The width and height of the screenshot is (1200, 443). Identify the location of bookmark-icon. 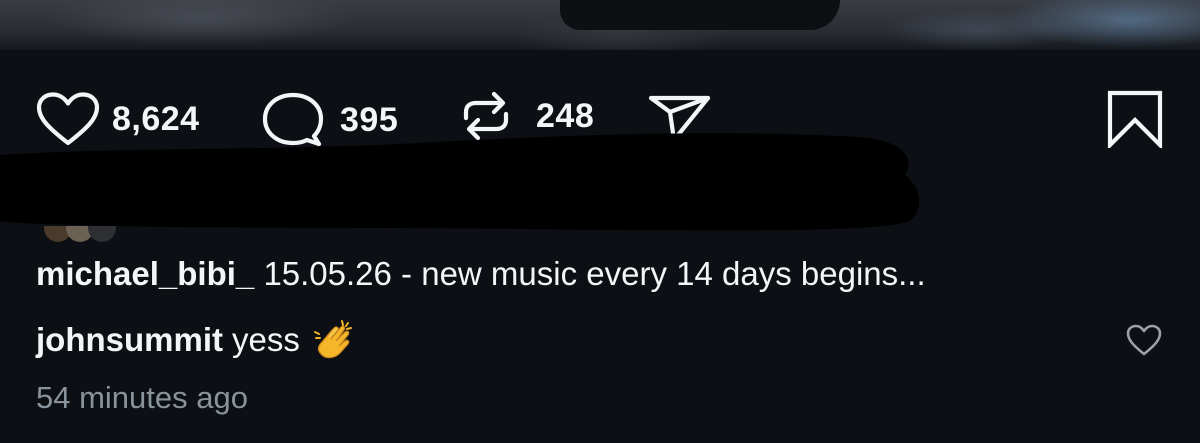
(1135, 119).